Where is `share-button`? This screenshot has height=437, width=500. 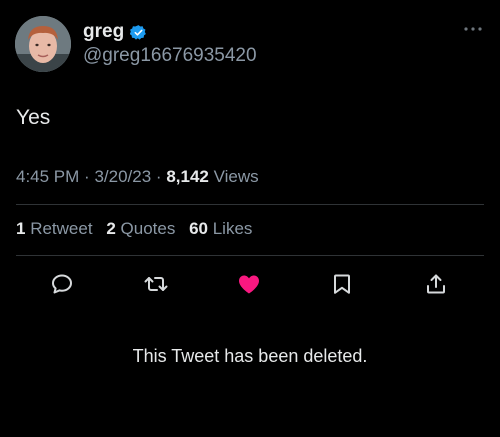
share-button is located at coordinates (436, 284).